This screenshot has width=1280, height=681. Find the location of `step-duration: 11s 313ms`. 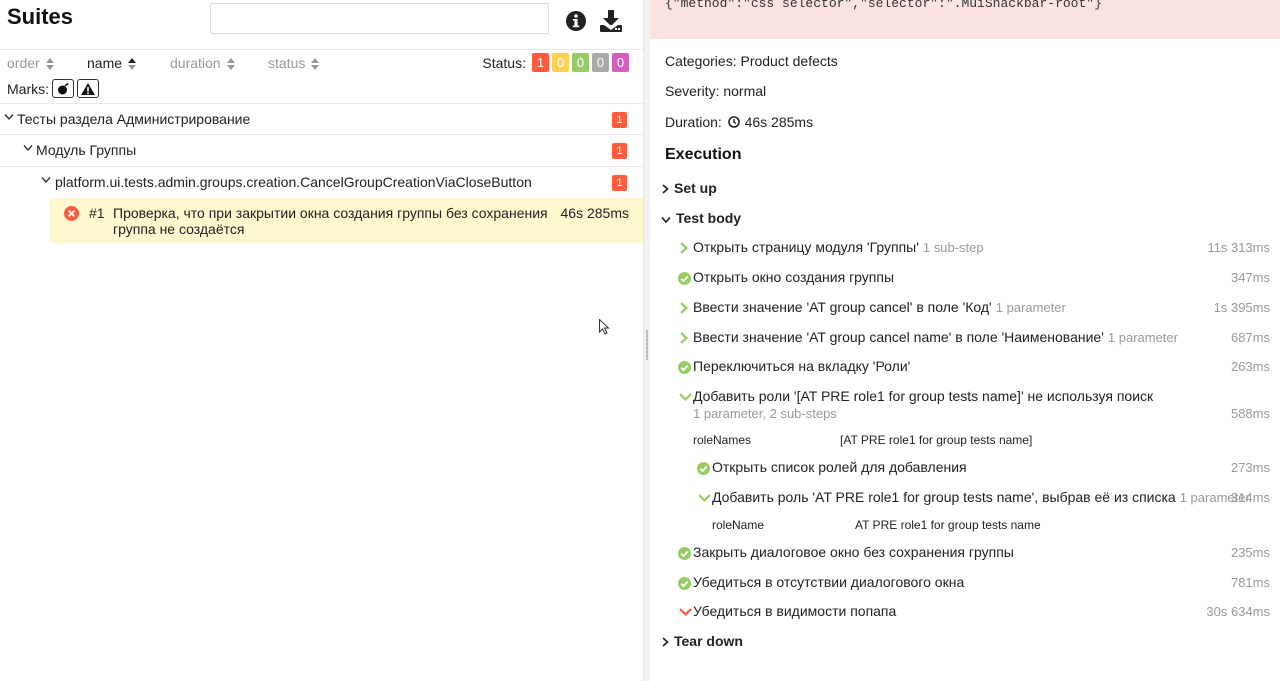

step-duration: 11s 313ms is located at coordinates (1238, 247).